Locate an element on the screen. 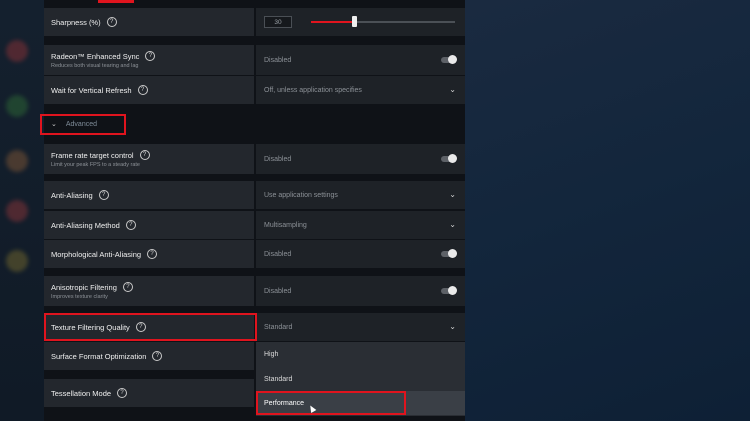  sharpness-input: 30 is located at coordinates (278, 22).